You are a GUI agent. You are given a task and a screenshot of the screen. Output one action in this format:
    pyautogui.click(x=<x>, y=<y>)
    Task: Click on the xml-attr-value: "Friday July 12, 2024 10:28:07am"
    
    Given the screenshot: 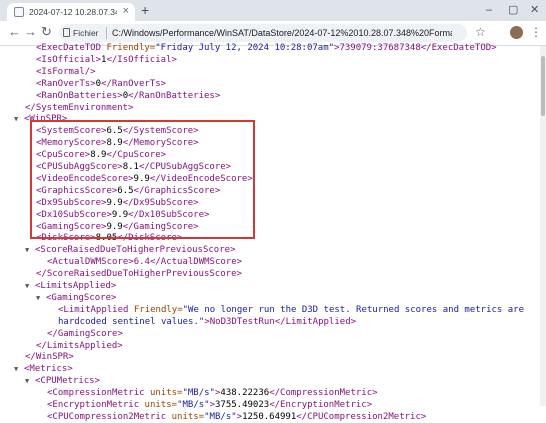 What is the action you would take?
    pyautogui.click(x=245, y=48)
    